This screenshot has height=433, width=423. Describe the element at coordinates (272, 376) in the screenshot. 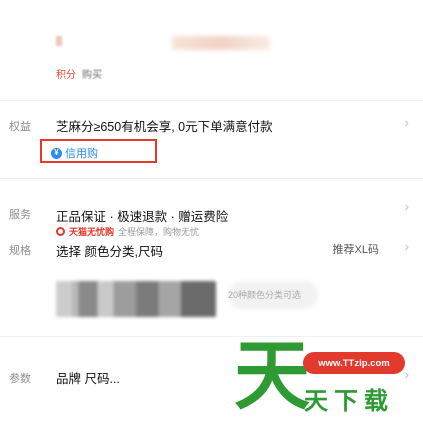

I see `watermark-logo-glyph: 天` at that location.